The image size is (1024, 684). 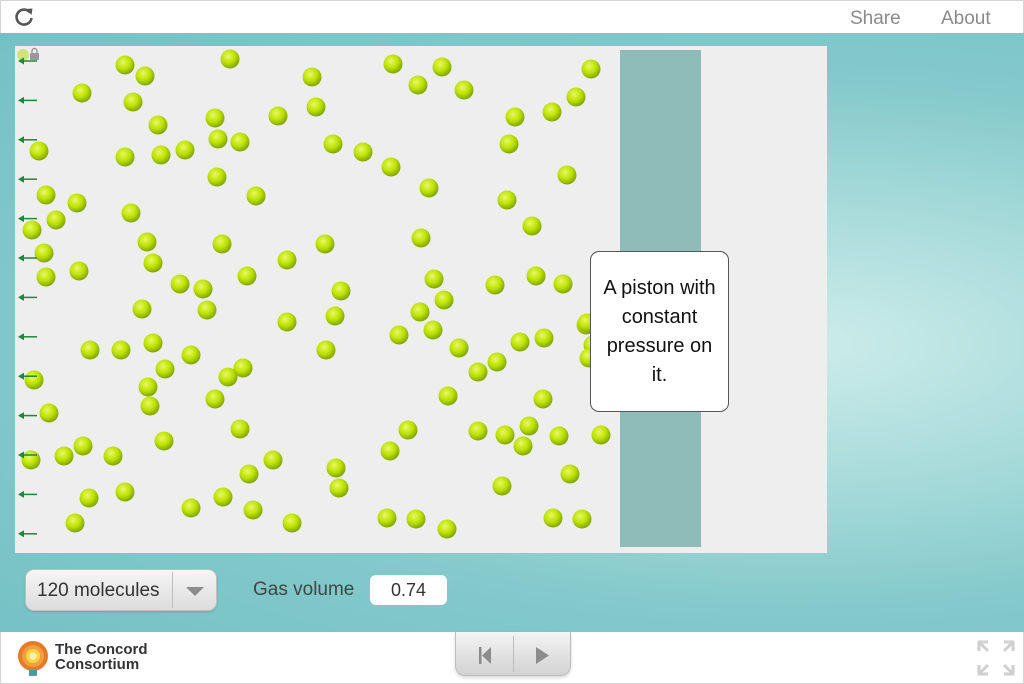 What do you see at coordinates (659, 331) in the screenshot?
I see `piston-callout: A piston with constant pressure on it.` at bounding box center [659, 331].